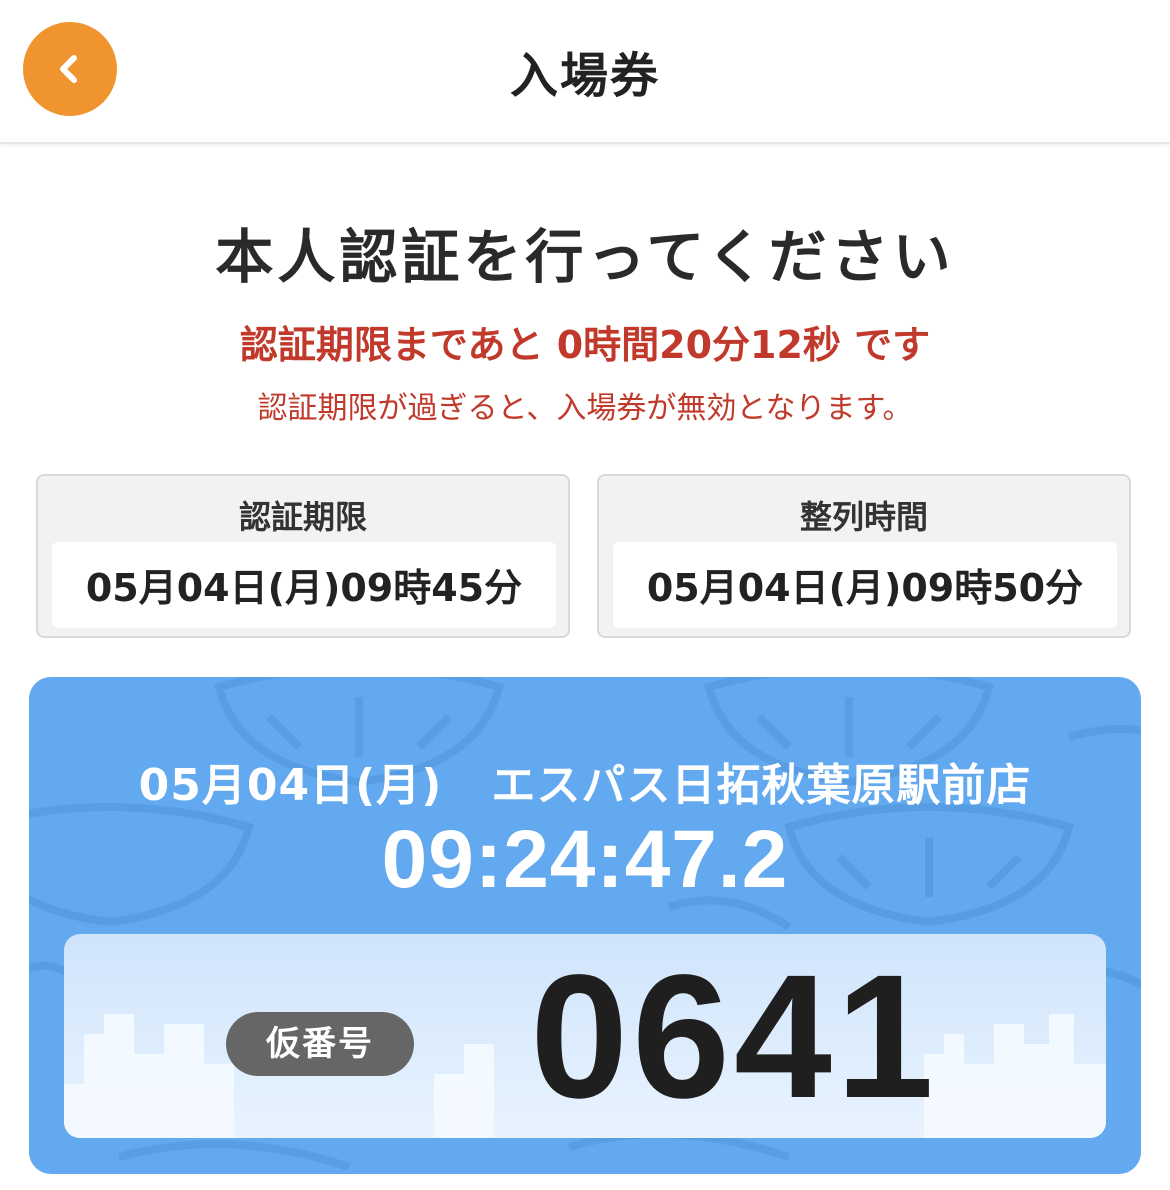 The height and width of the screenshot is (1190, 1170). What do you see at coordinates (734, 1037) in the screenshot?
I see `temp-number-value: 0641` at bounding box center [734, 1037].